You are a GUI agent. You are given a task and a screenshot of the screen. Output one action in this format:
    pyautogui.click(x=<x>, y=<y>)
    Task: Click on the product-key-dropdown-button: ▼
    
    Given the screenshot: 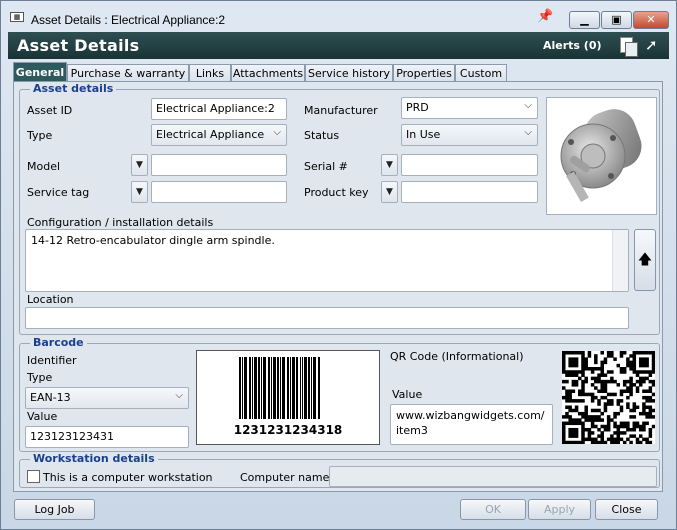 What is the action you would take?
    pyautogui.click(x=389, y=192)
    